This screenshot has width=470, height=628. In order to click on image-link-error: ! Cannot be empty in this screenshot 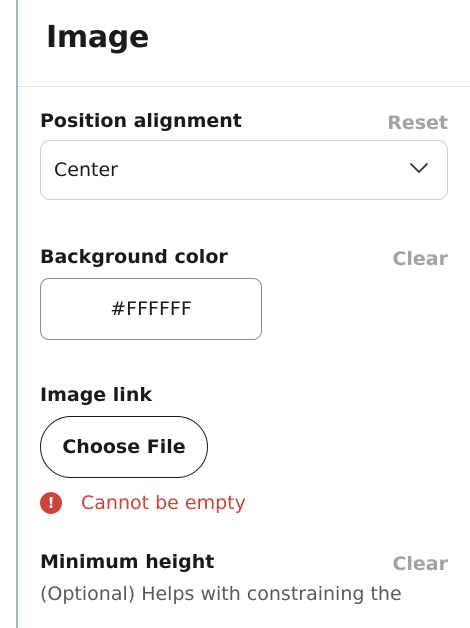, I will do `click(143, 503)`.